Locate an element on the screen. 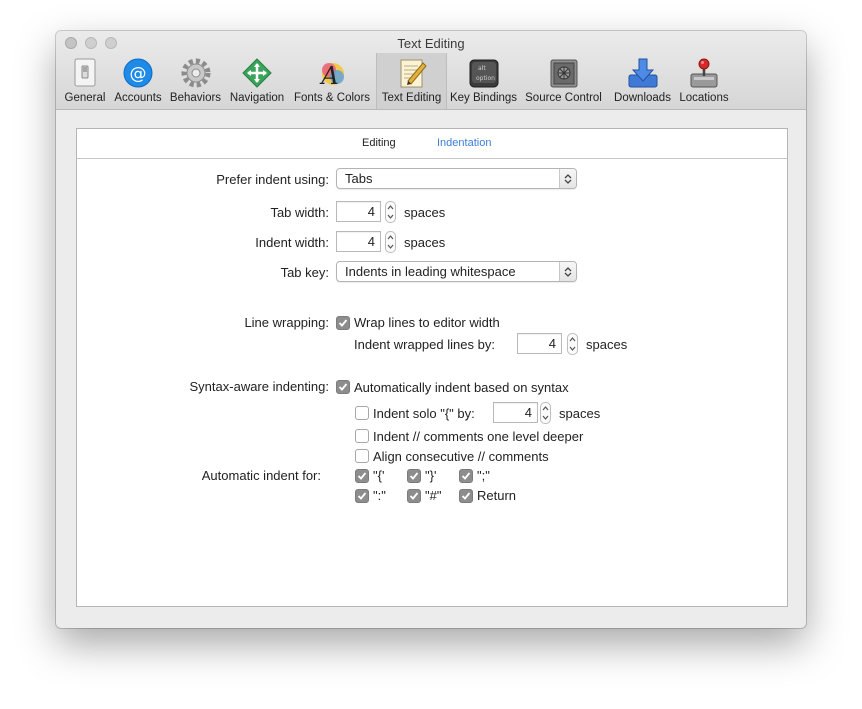 The width and height of the screenshot is (862, 709). toolbar-item-downloads: Downloads is located at coordinates (642, 81).